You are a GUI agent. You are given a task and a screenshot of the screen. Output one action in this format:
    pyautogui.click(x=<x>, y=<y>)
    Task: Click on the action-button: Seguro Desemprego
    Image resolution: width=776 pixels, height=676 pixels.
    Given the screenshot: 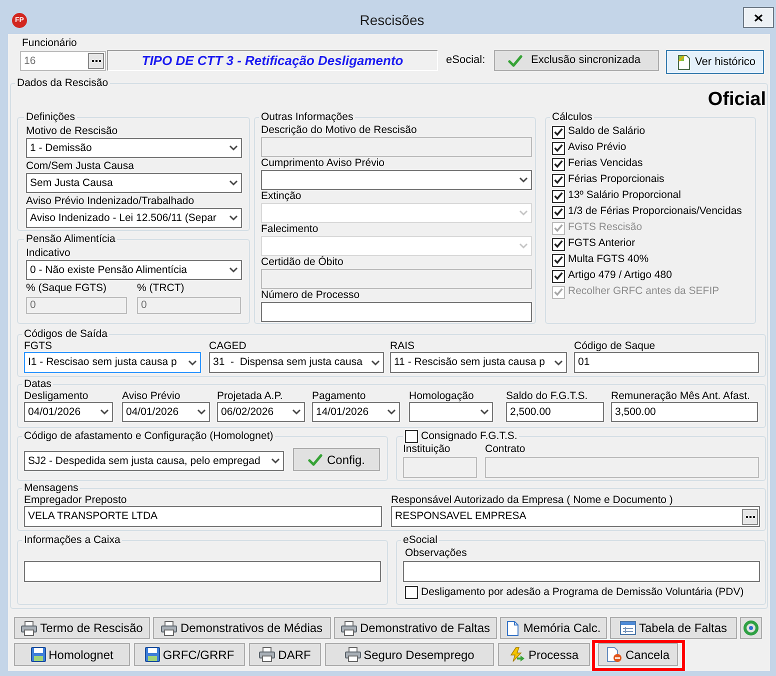 What is the action you would take?
    pyautogui.click(x=409, y=654)
    